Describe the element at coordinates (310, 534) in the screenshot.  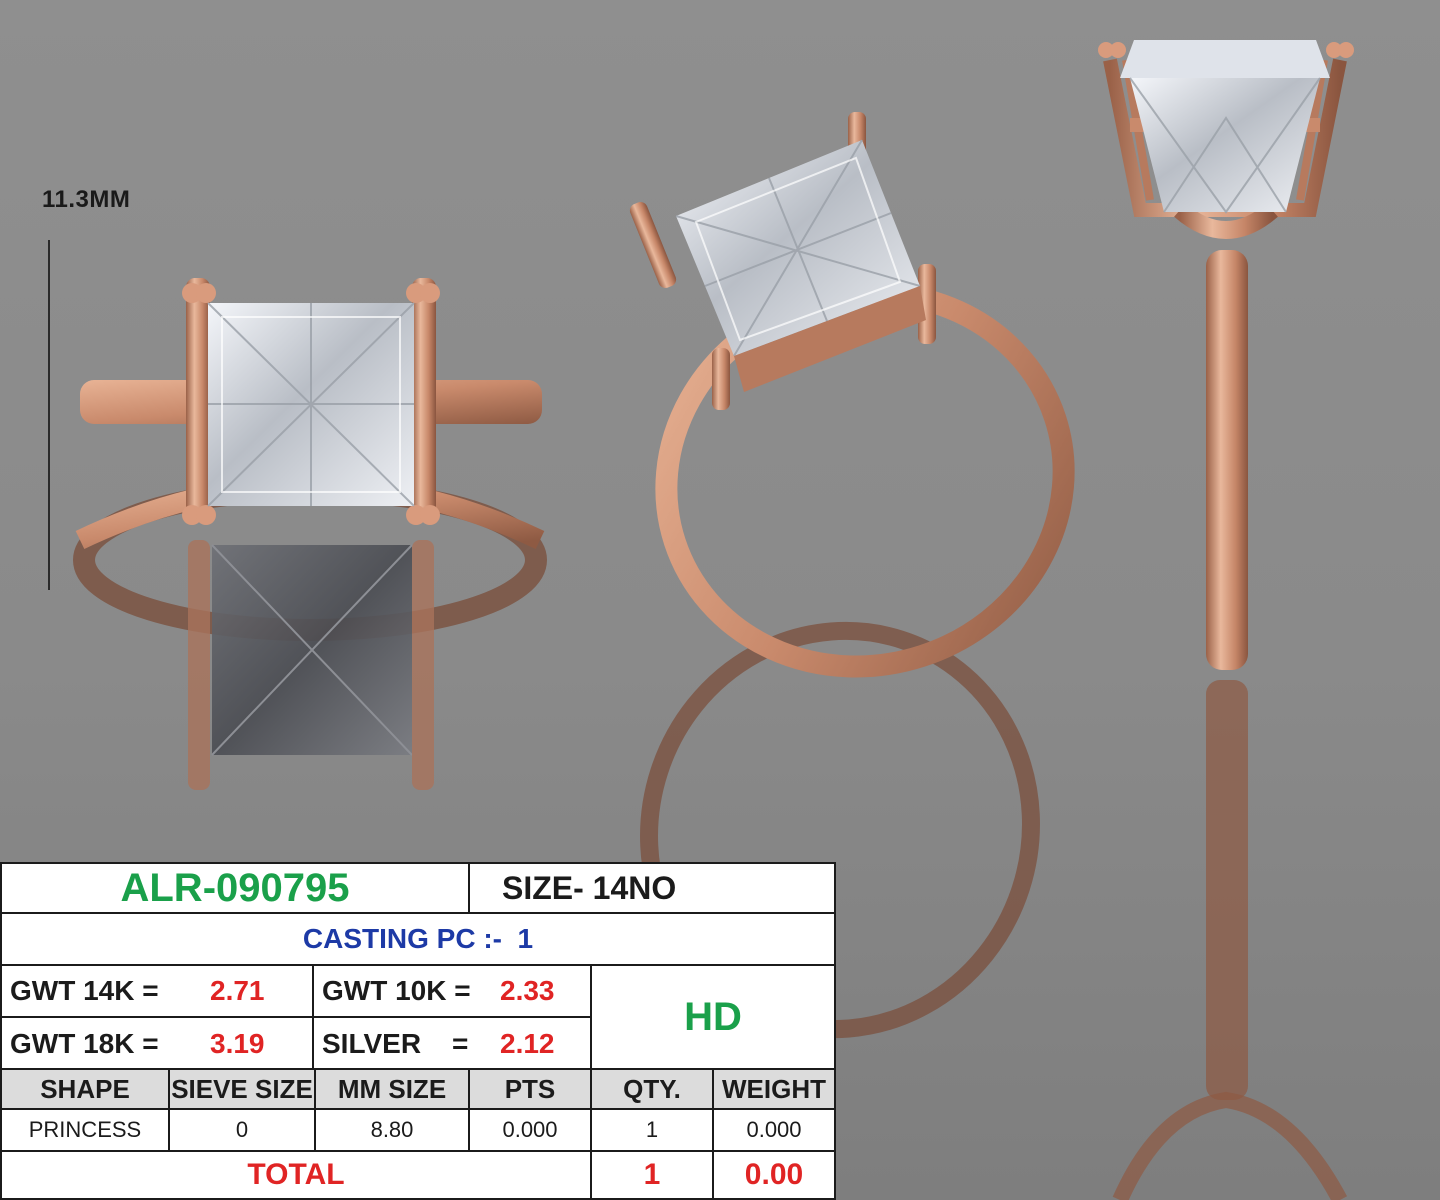
I see `ring-front-view` at that location.